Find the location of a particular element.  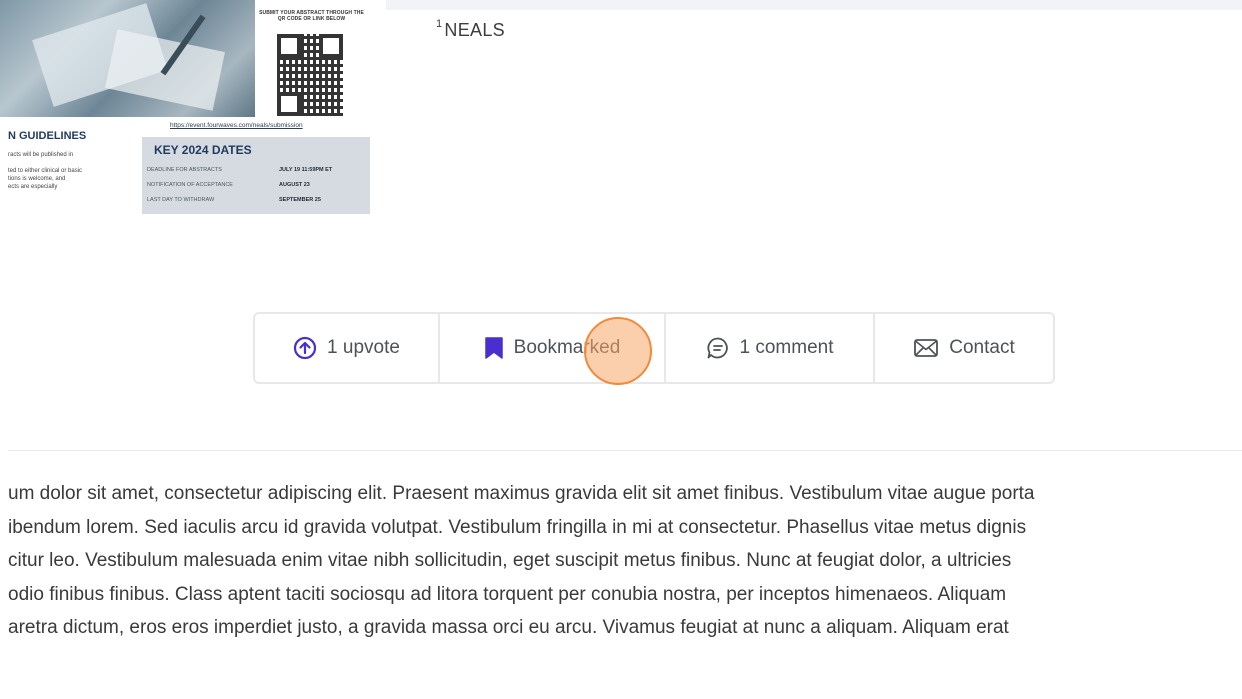

comment-button: 1 comment is located at coordinates (770, 348).